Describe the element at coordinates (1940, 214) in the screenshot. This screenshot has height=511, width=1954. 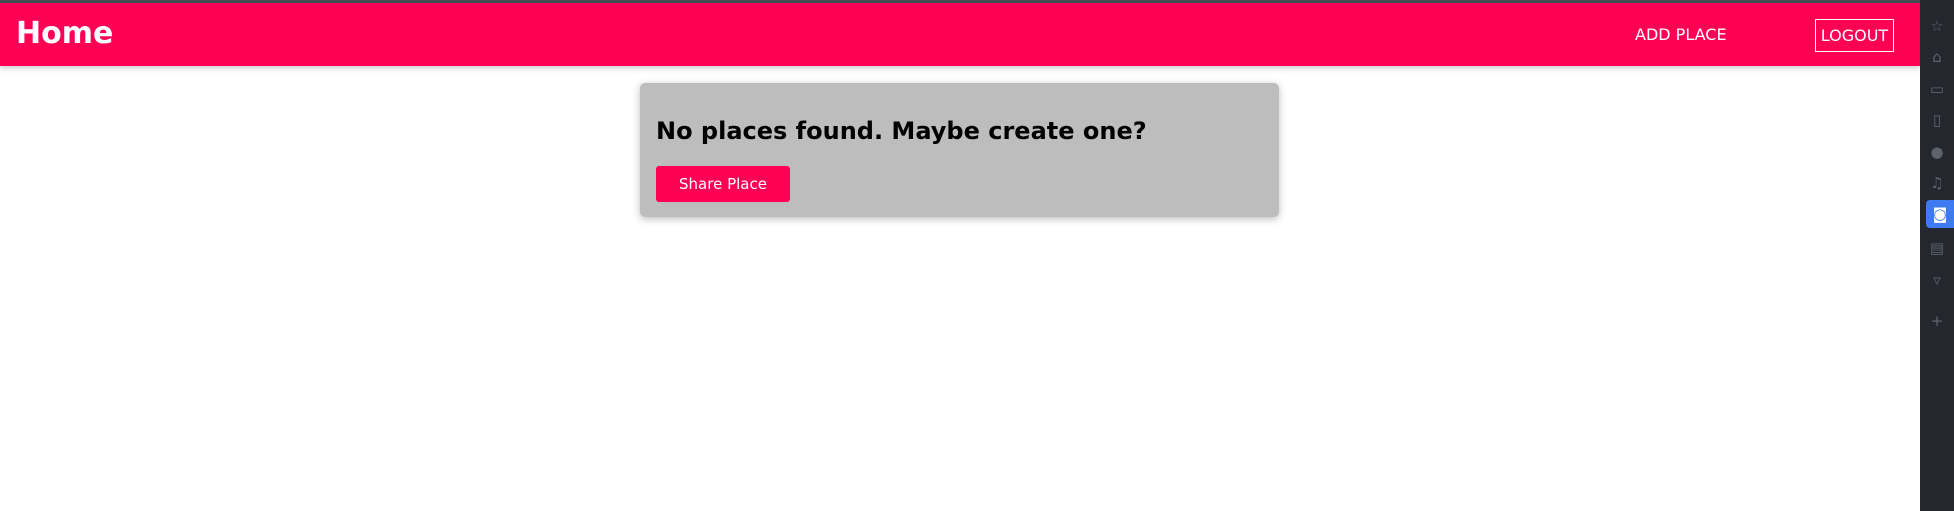
I see `camera-icon: ◙` at that location.